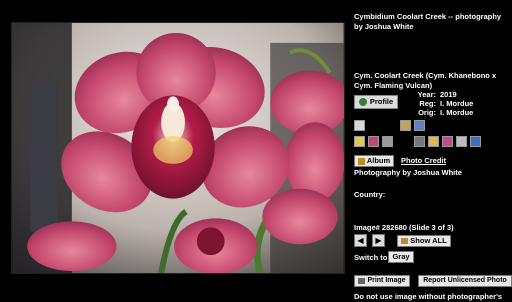 Image resolution: width=512 pixels, height=302 pixels. What do you see at coordinates (359, 141) in the screenshot?
I see `grid-icon` at bounding box center [359, 141].